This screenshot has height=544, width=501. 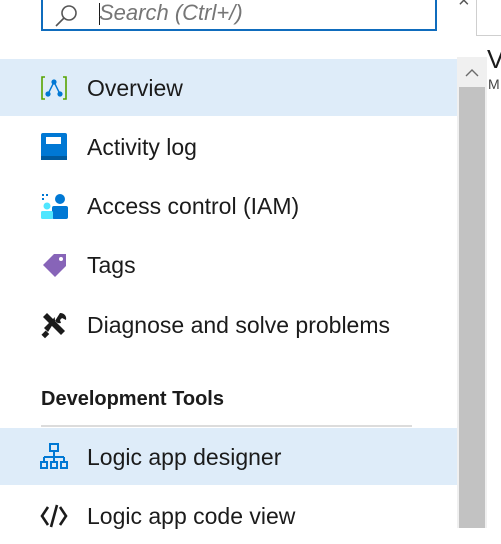 I want to click on nav-item-logic-app-designer: Logic app designer, so click(x=228, y=456).